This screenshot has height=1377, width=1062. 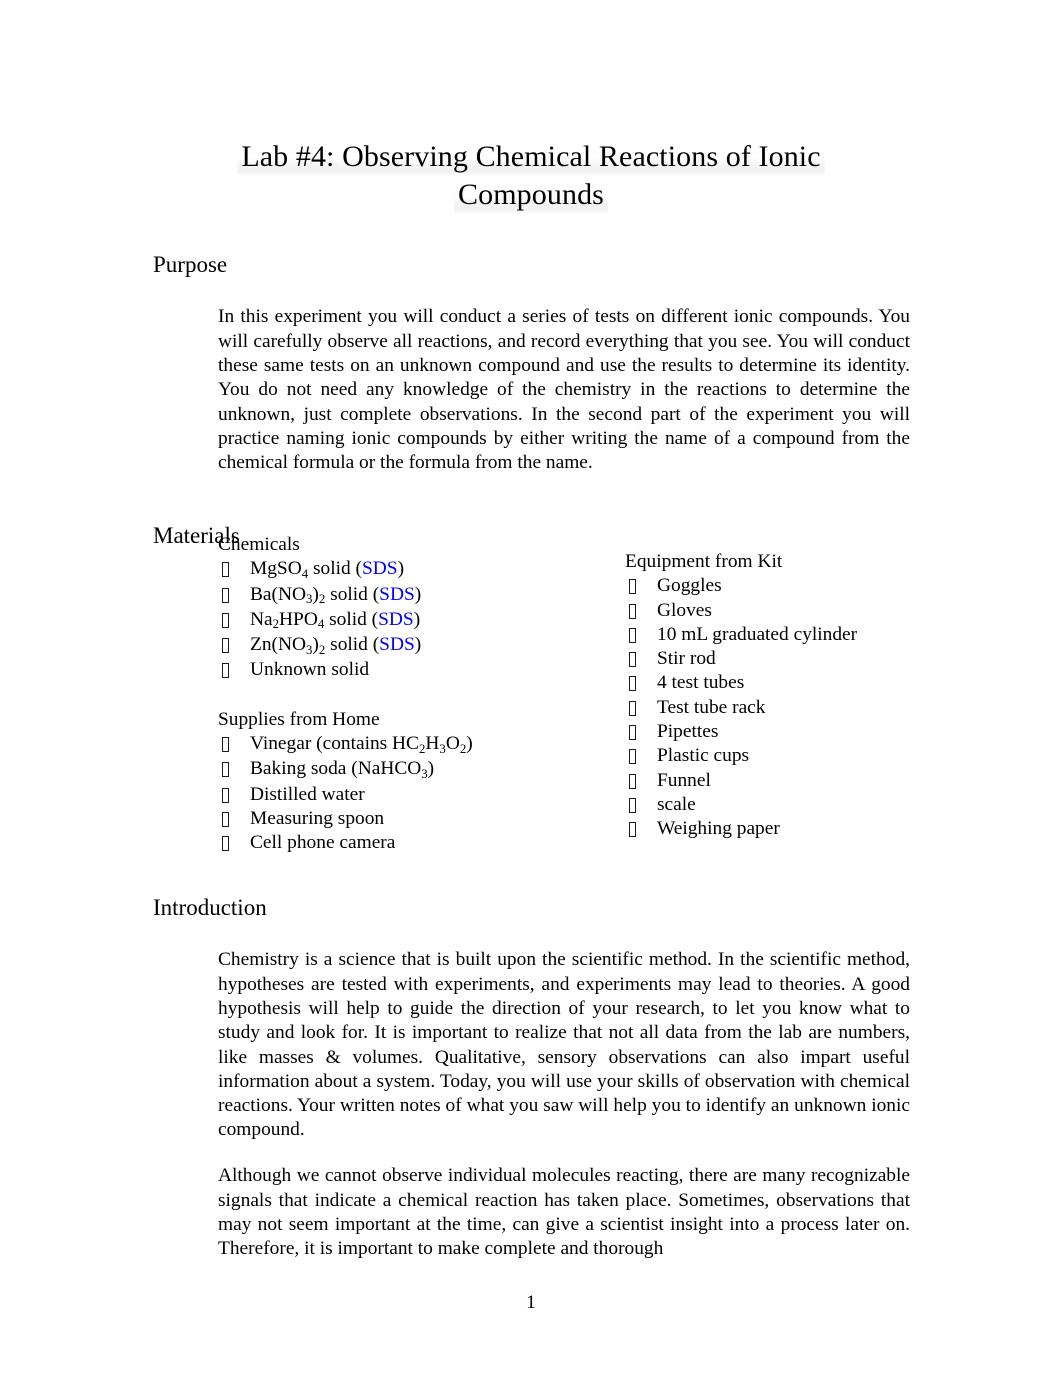 I want to click on supplies-from-home-label: Supplies from Home, so click(x=299, y=719).